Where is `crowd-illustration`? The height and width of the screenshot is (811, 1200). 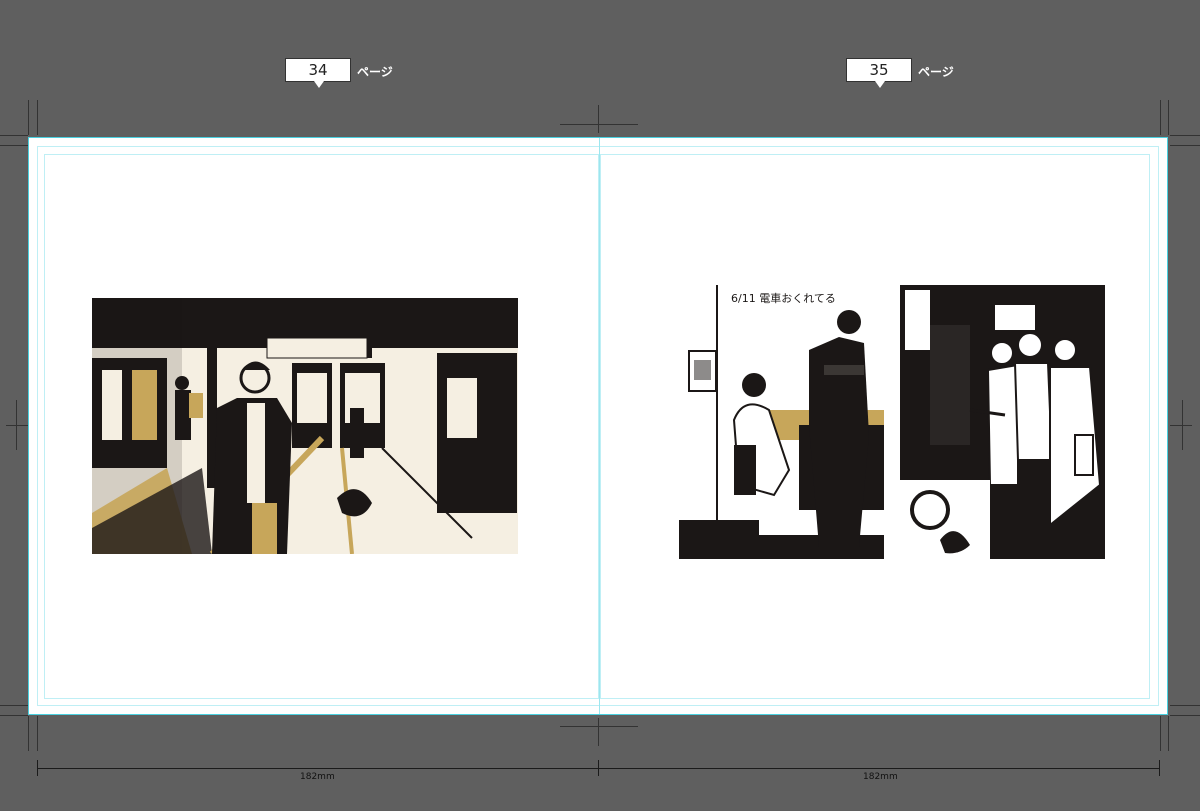
crowd-illustration is located at coordinates (1002, 422).